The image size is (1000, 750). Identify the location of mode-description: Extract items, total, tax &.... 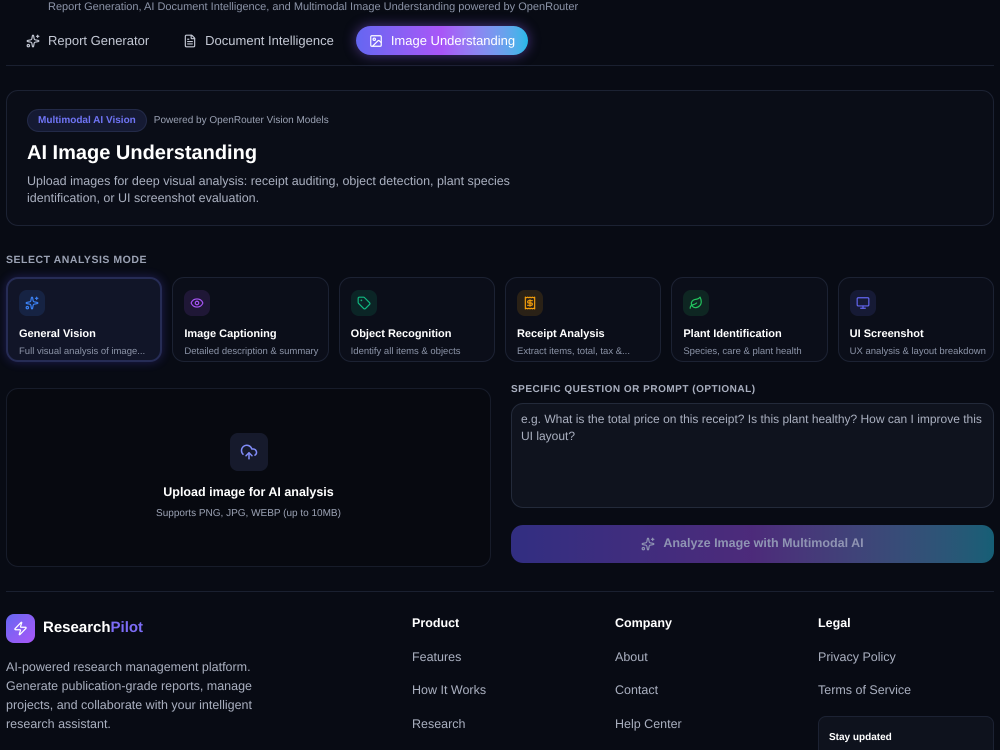
(573, 352).